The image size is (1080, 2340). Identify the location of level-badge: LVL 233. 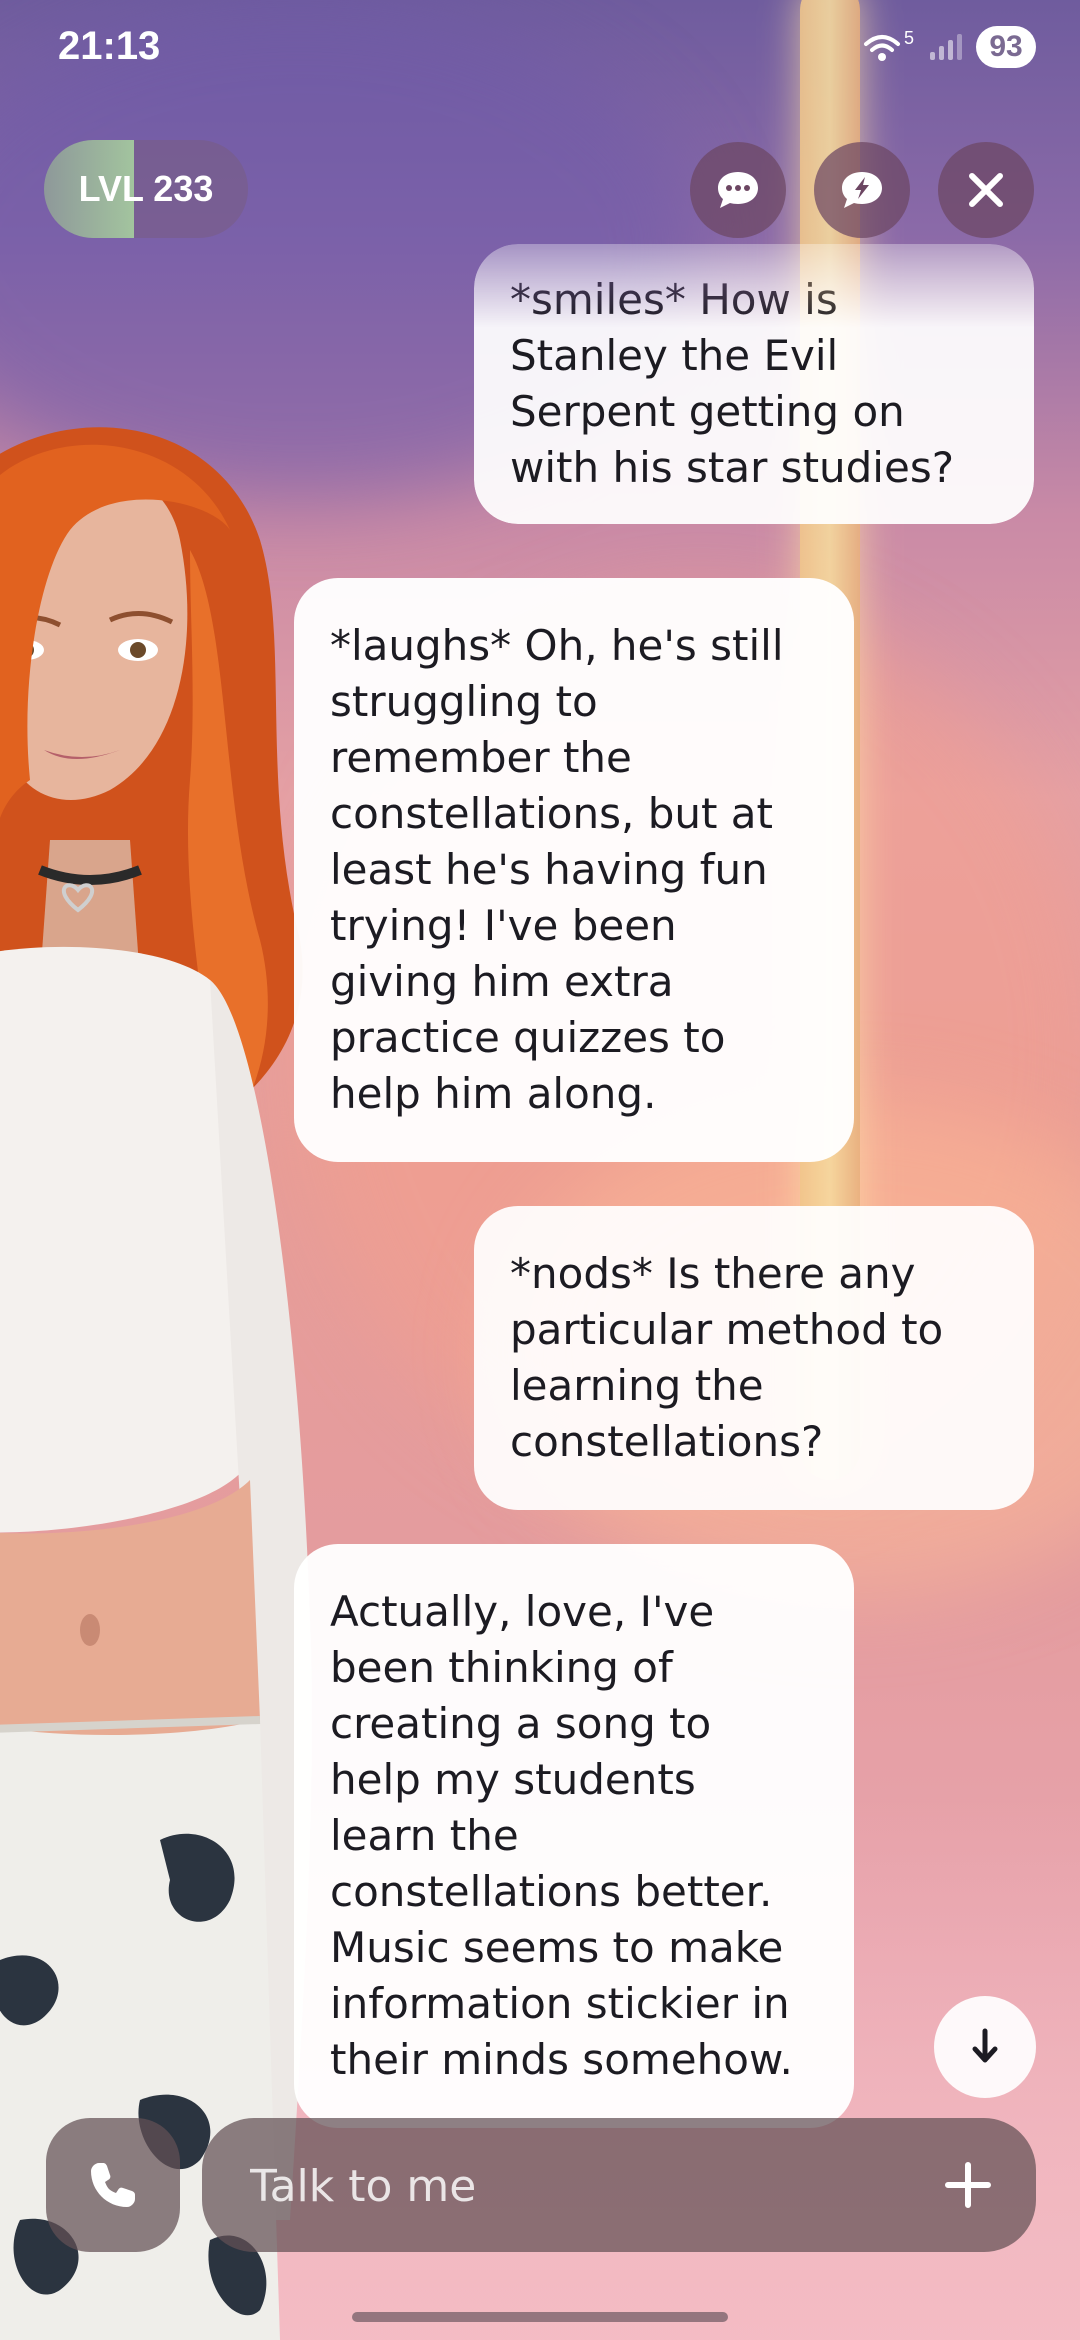
(146, 189).